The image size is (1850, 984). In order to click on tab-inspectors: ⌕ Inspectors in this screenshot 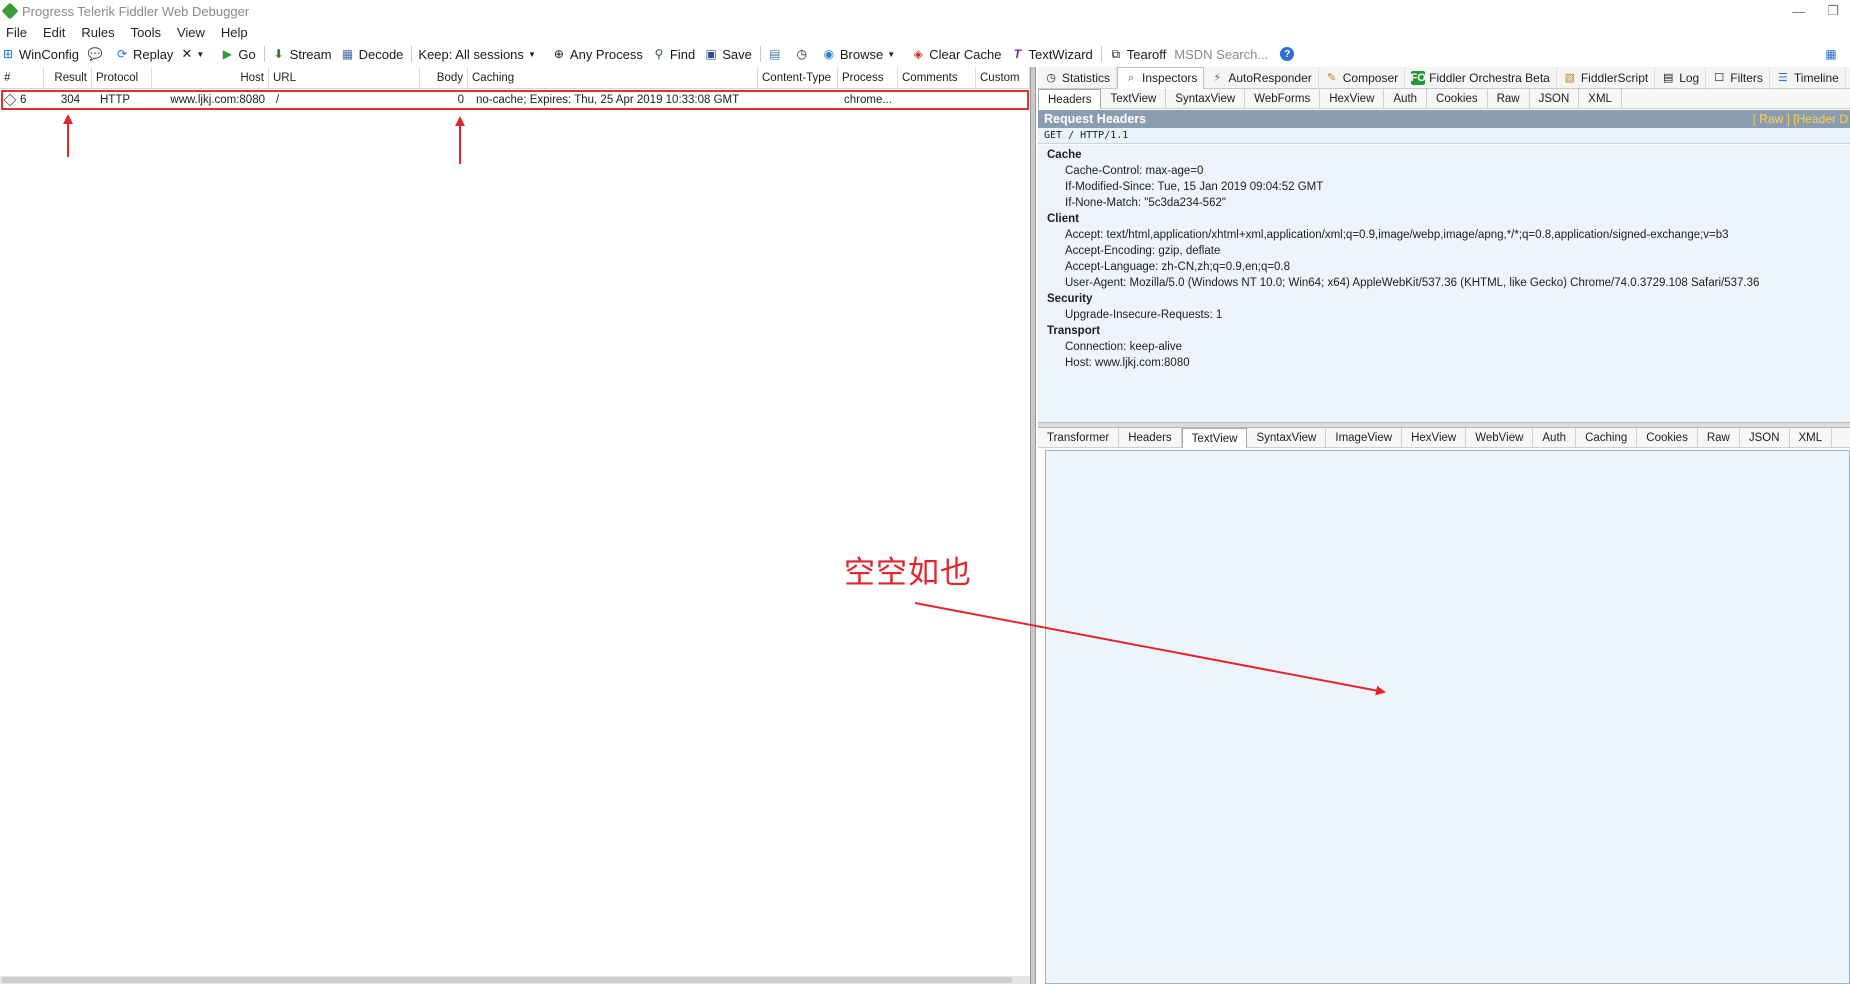, I will do `click(1161, 77)`.